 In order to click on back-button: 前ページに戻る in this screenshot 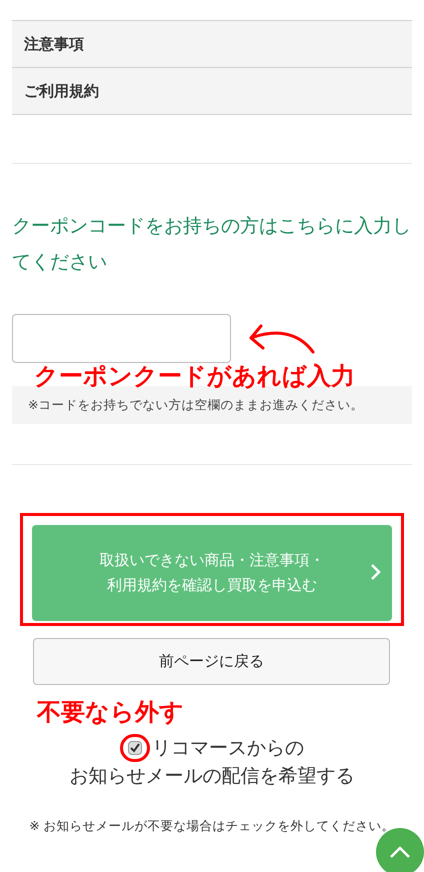, I will do `click(211, 661)`.